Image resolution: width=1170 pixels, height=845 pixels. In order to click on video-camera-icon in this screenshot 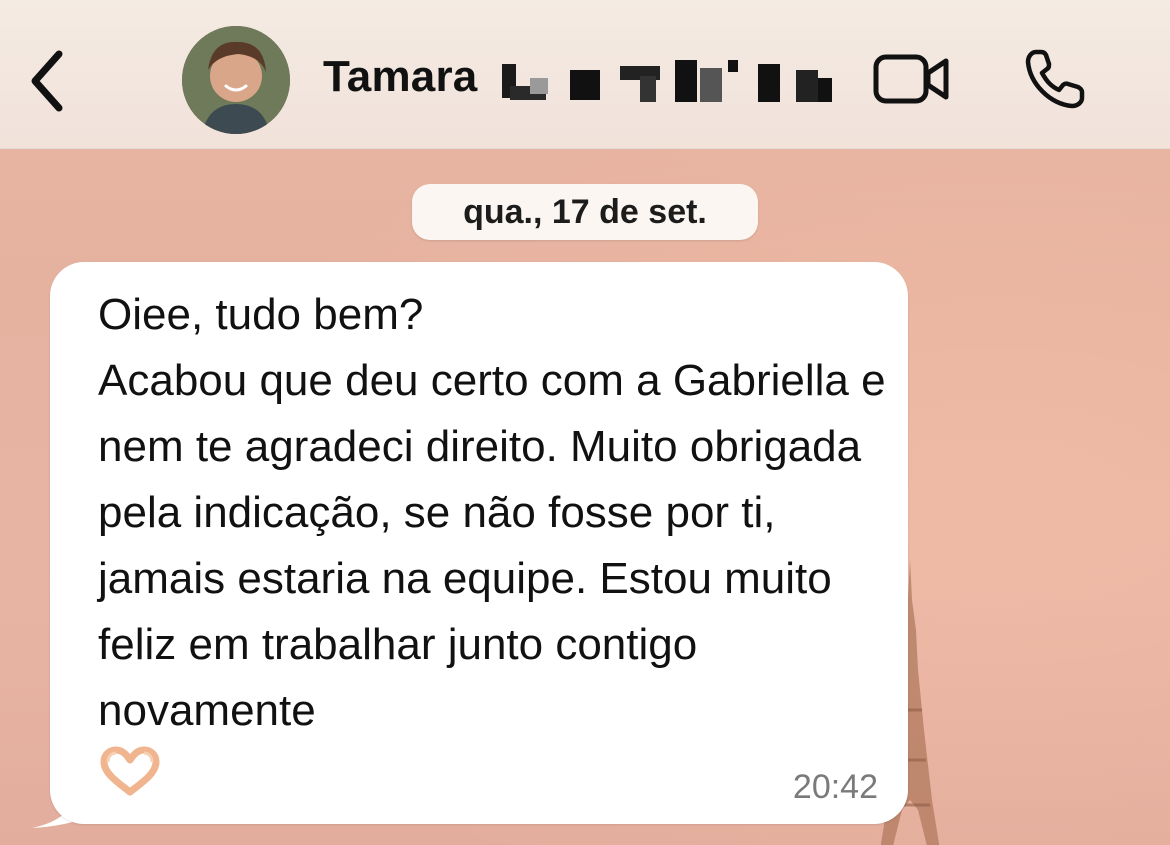, I will do `click(911, 79)`.